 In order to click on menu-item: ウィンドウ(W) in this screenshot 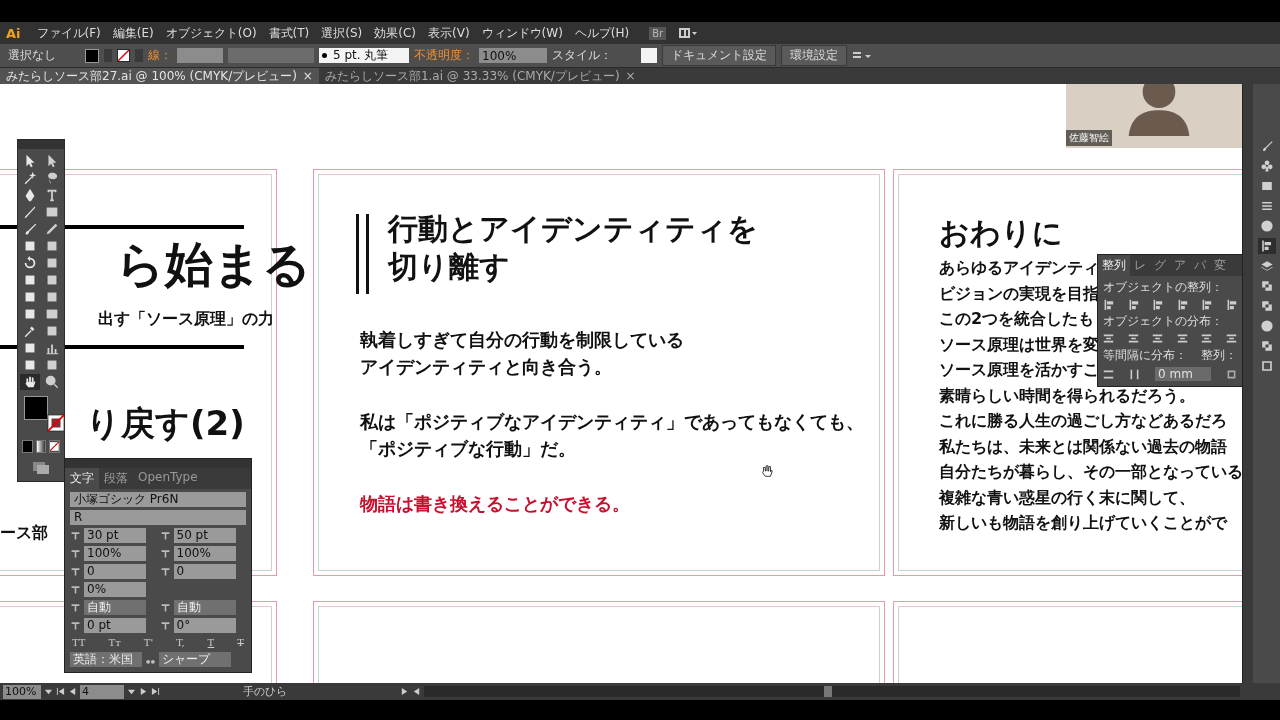, I will do `click(522, 33)`.